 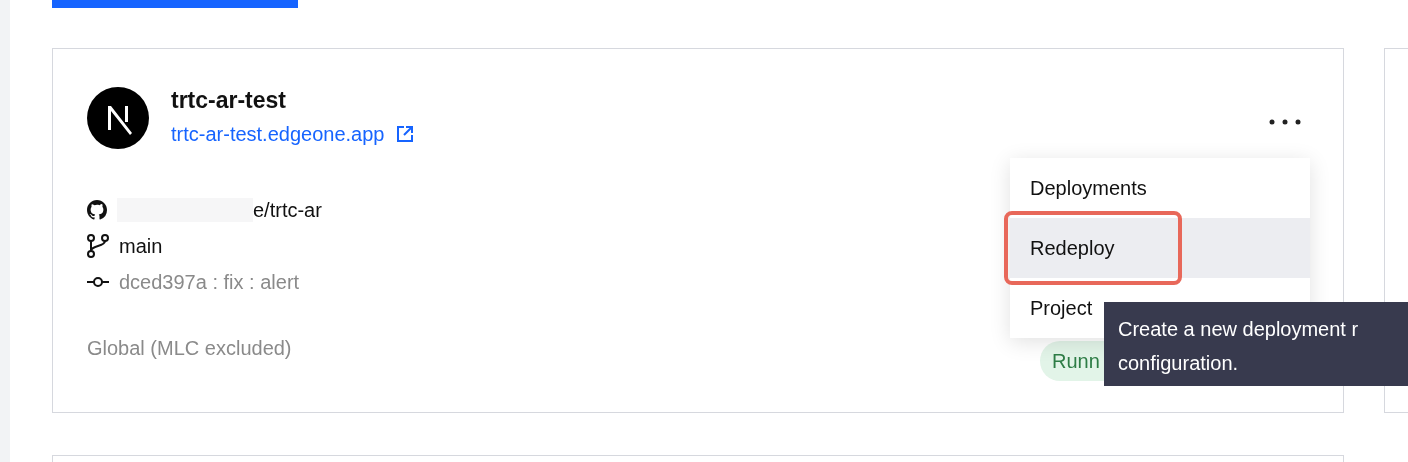 I want to click on tooltip-text: Create a new deployment r, so click(x=1239, y=329).